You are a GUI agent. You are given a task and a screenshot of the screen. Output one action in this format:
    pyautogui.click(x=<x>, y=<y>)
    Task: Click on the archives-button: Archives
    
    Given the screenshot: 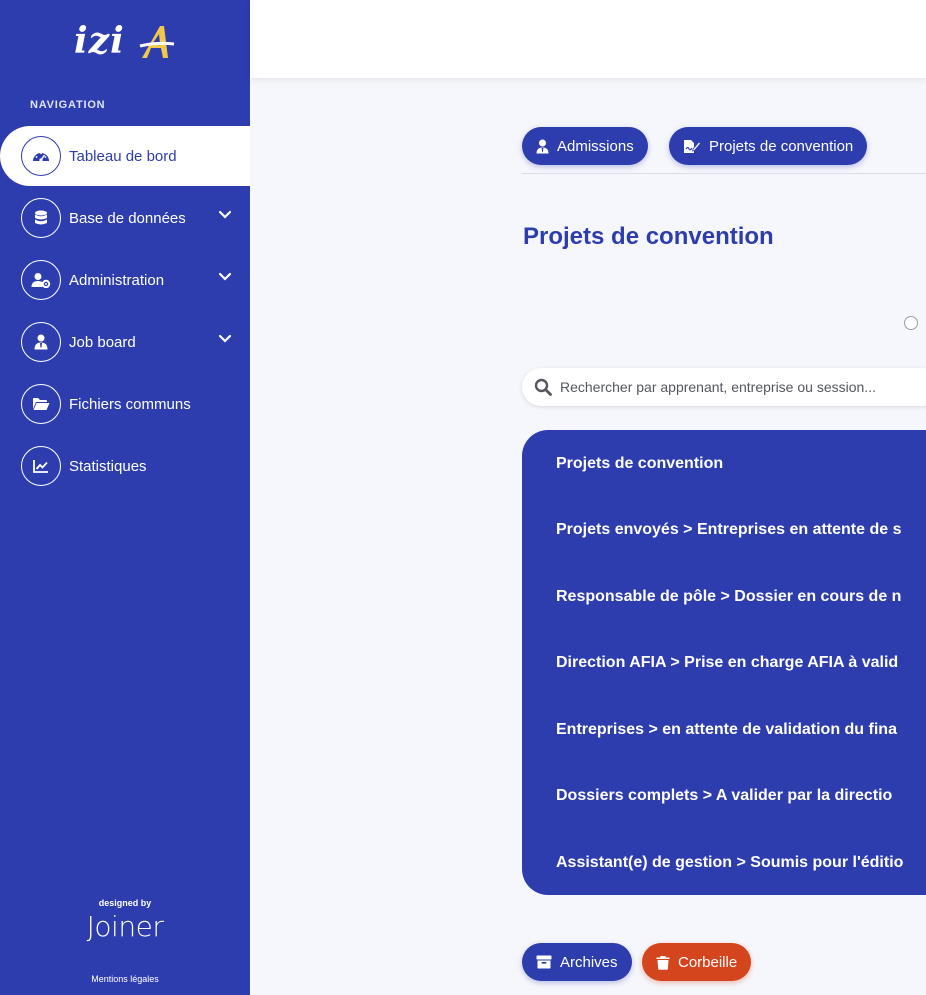 What is the action you would take?
    pyautogui.click(x=577, y=962)
    